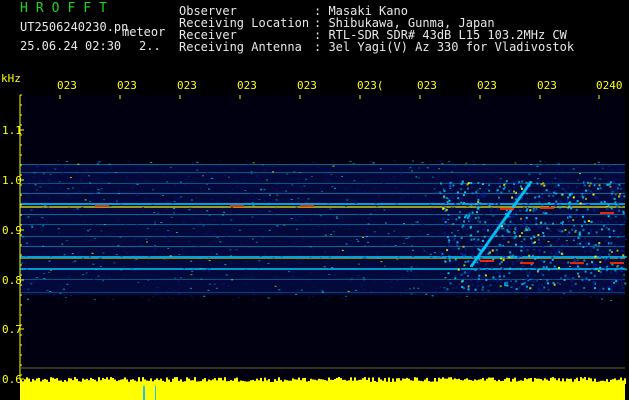 The height and width of the screenshot is (400, 629). Describe the element at coordinates (444, 47) in the screenshot. I see `header-value-antenna: : 3el Yagi(V) Az 330 for Vladivostok` at that location.